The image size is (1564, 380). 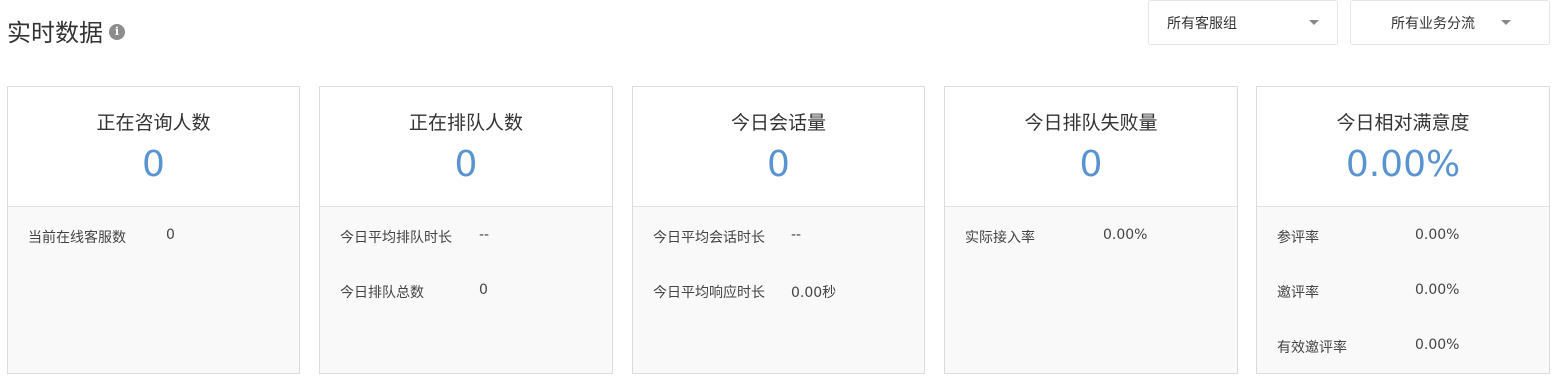 I want to click on card-title: 今日会话量, so click(x=778, y=123).